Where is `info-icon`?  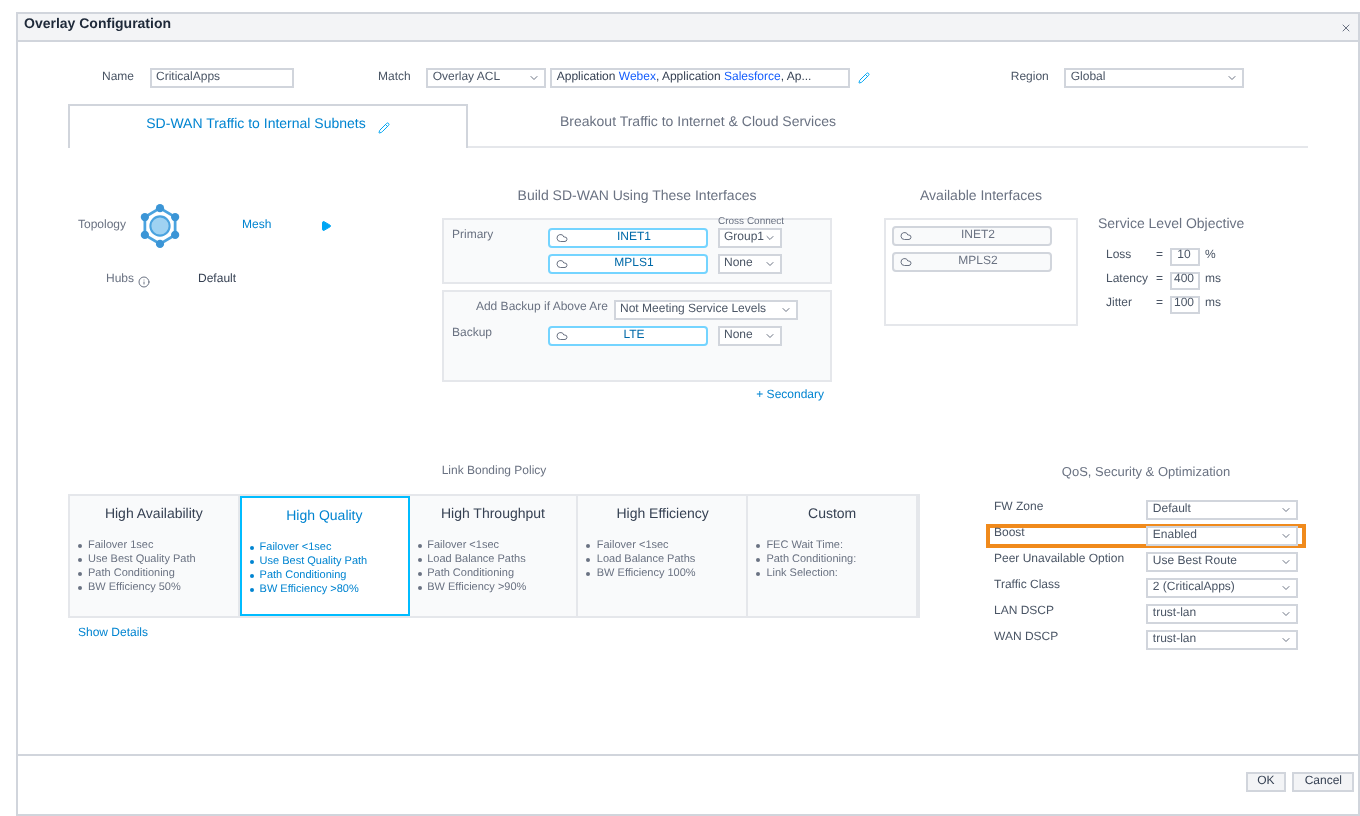
info-icon is located at coordinates (144, 281).